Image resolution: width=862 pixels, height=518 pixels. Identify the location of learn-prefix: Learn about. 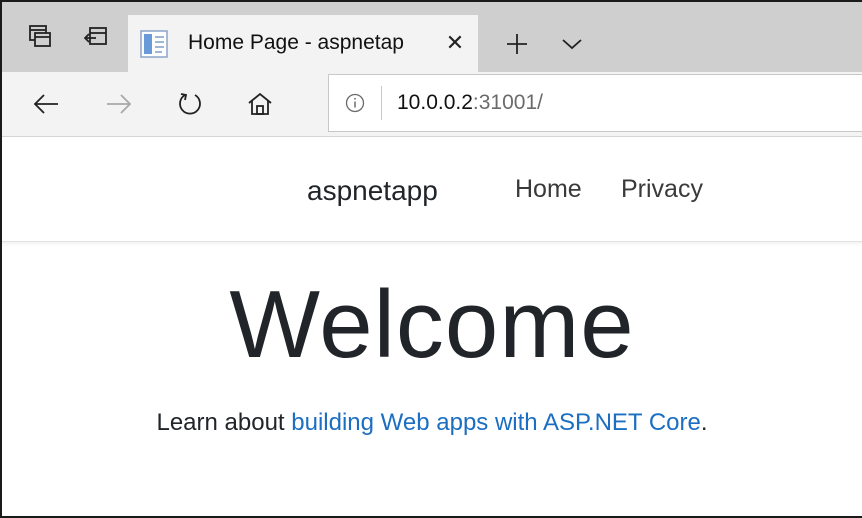
(224, 422).